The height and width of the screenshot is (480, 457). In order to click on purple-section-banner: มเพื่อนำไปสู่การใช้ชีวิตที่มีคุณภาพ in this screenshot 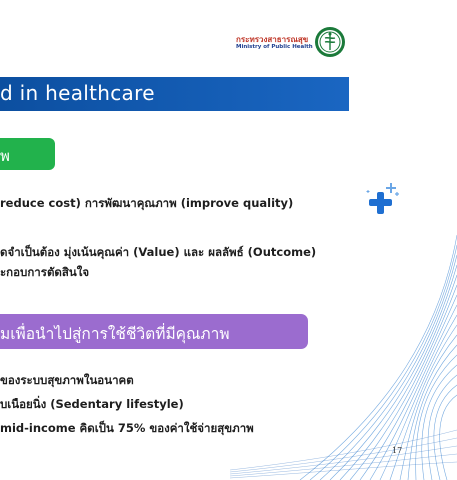, I will do `click(154, 331)`.